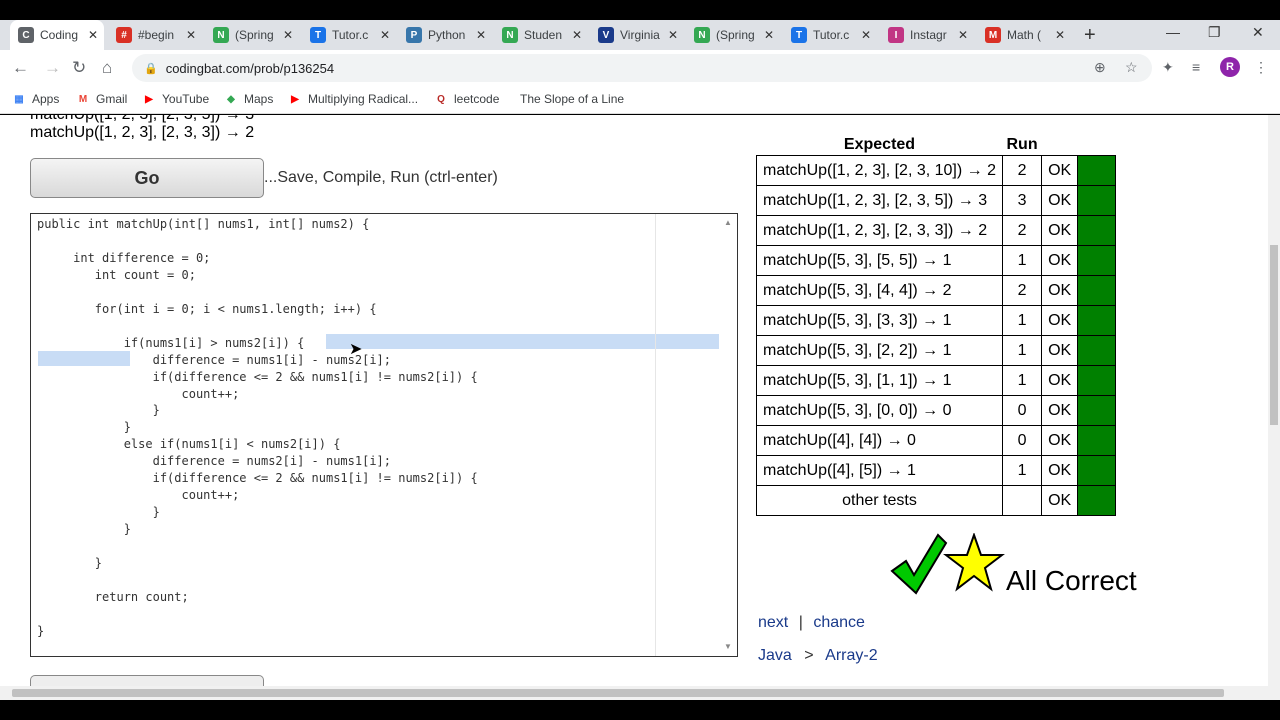 Image resolution: width=1280 pixels, height=720 pixels. What do you see at coordinates (879, 410) in the screenshot?
I see `expected-cell: matchUp([5, 3], [0, 0]) → 0` at bounding box center [879, 410].